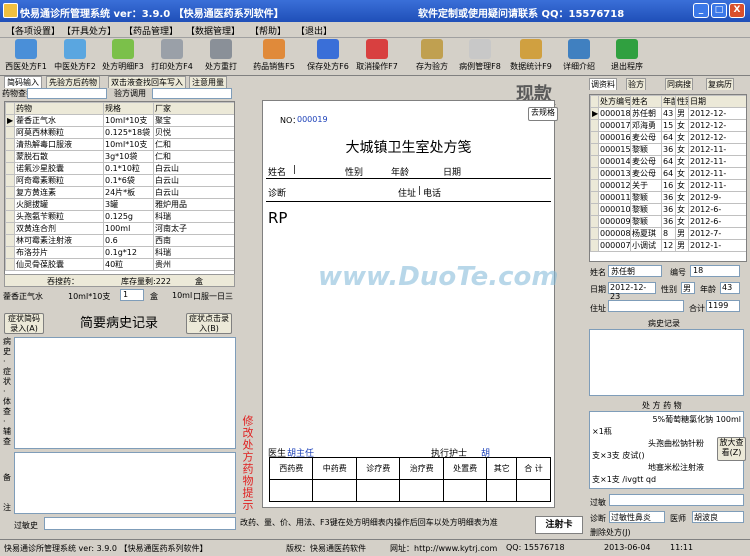 The image size is (750, 556). I want to click on record-row: 000011 黎颖 36 女 2012-9-, so click(668, 197).